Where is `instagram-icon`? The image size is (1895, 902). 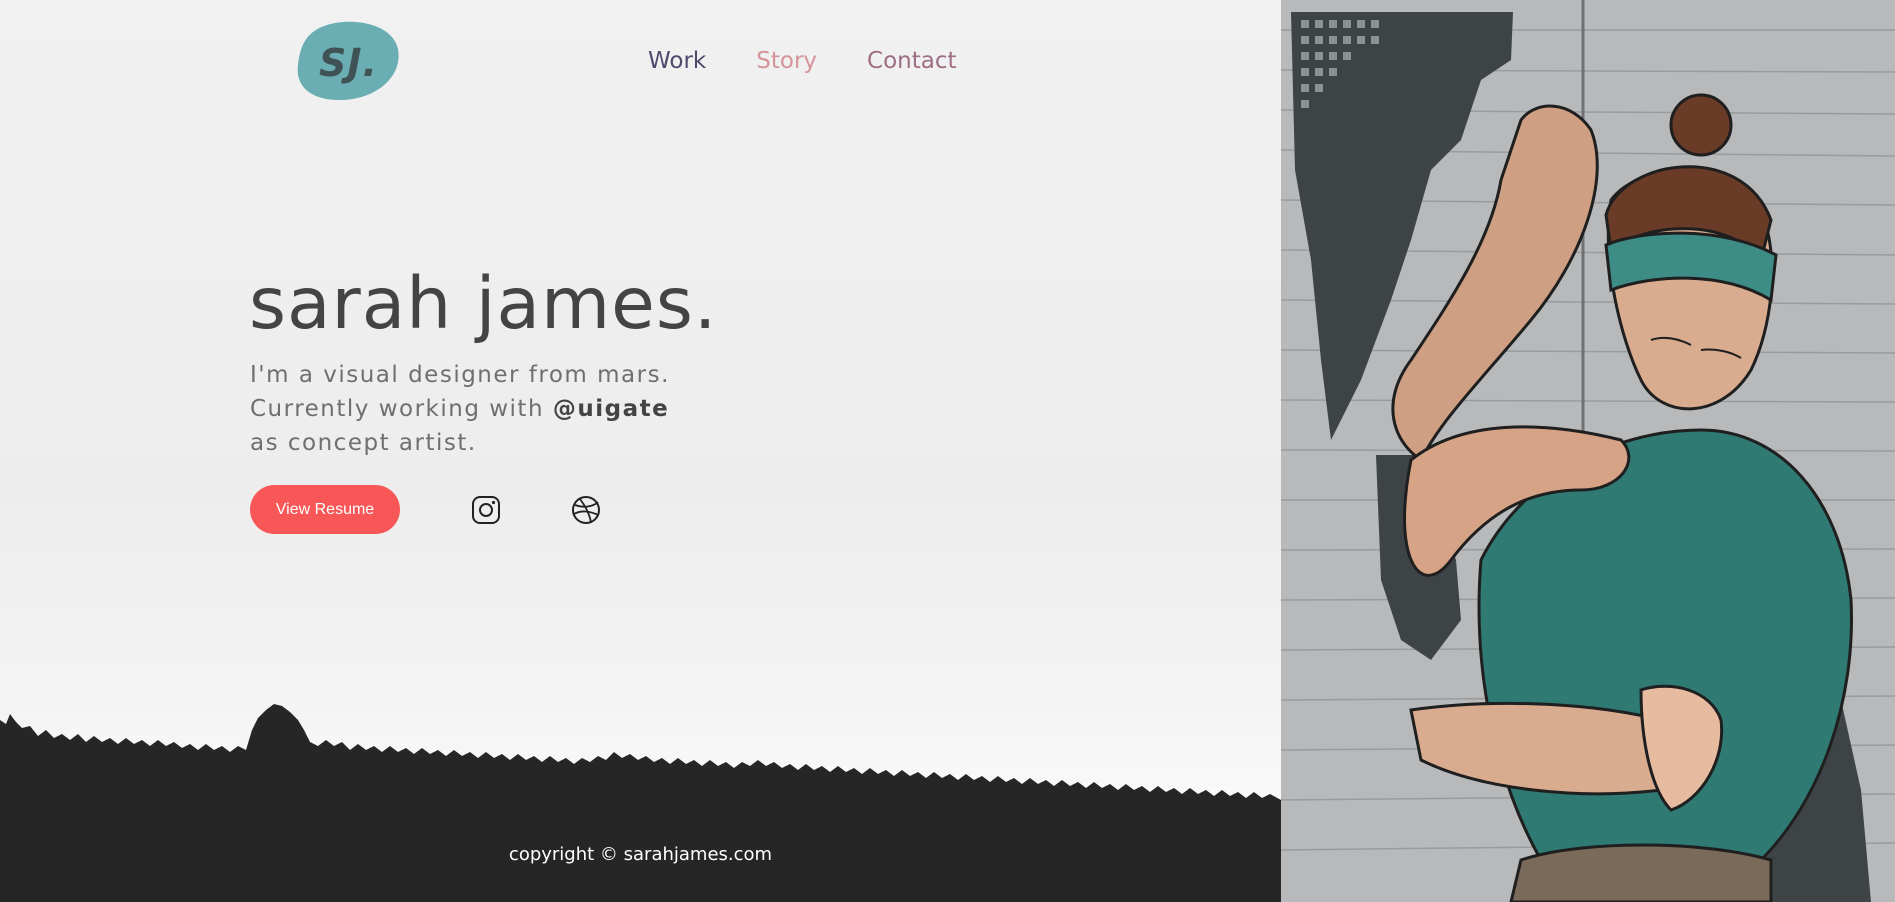
instagram-icon is located at coordinates (486, 510).